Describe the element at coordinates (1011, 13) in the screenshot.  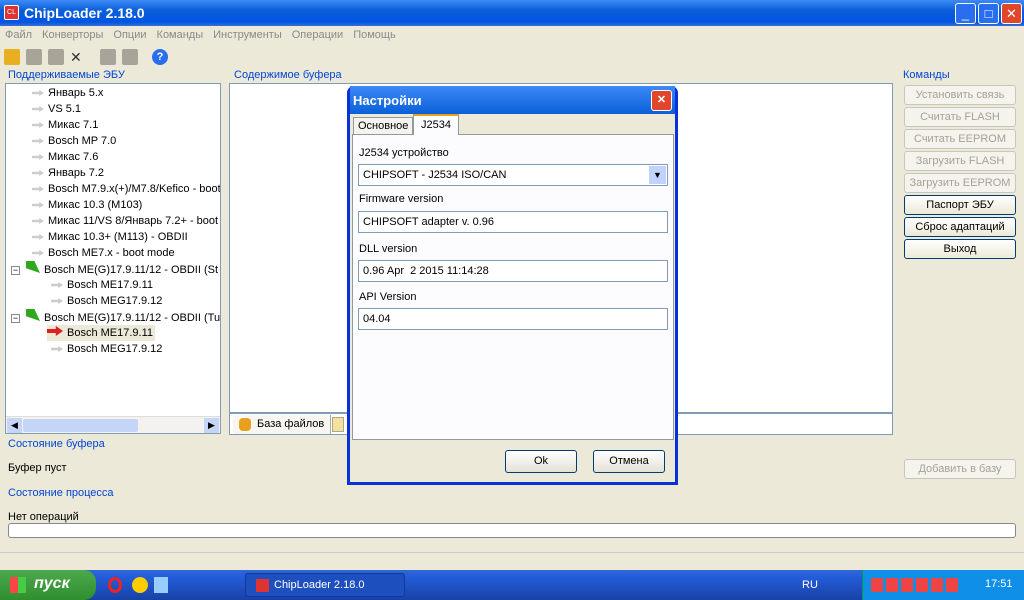
I see `close-button: ✕` at that location.